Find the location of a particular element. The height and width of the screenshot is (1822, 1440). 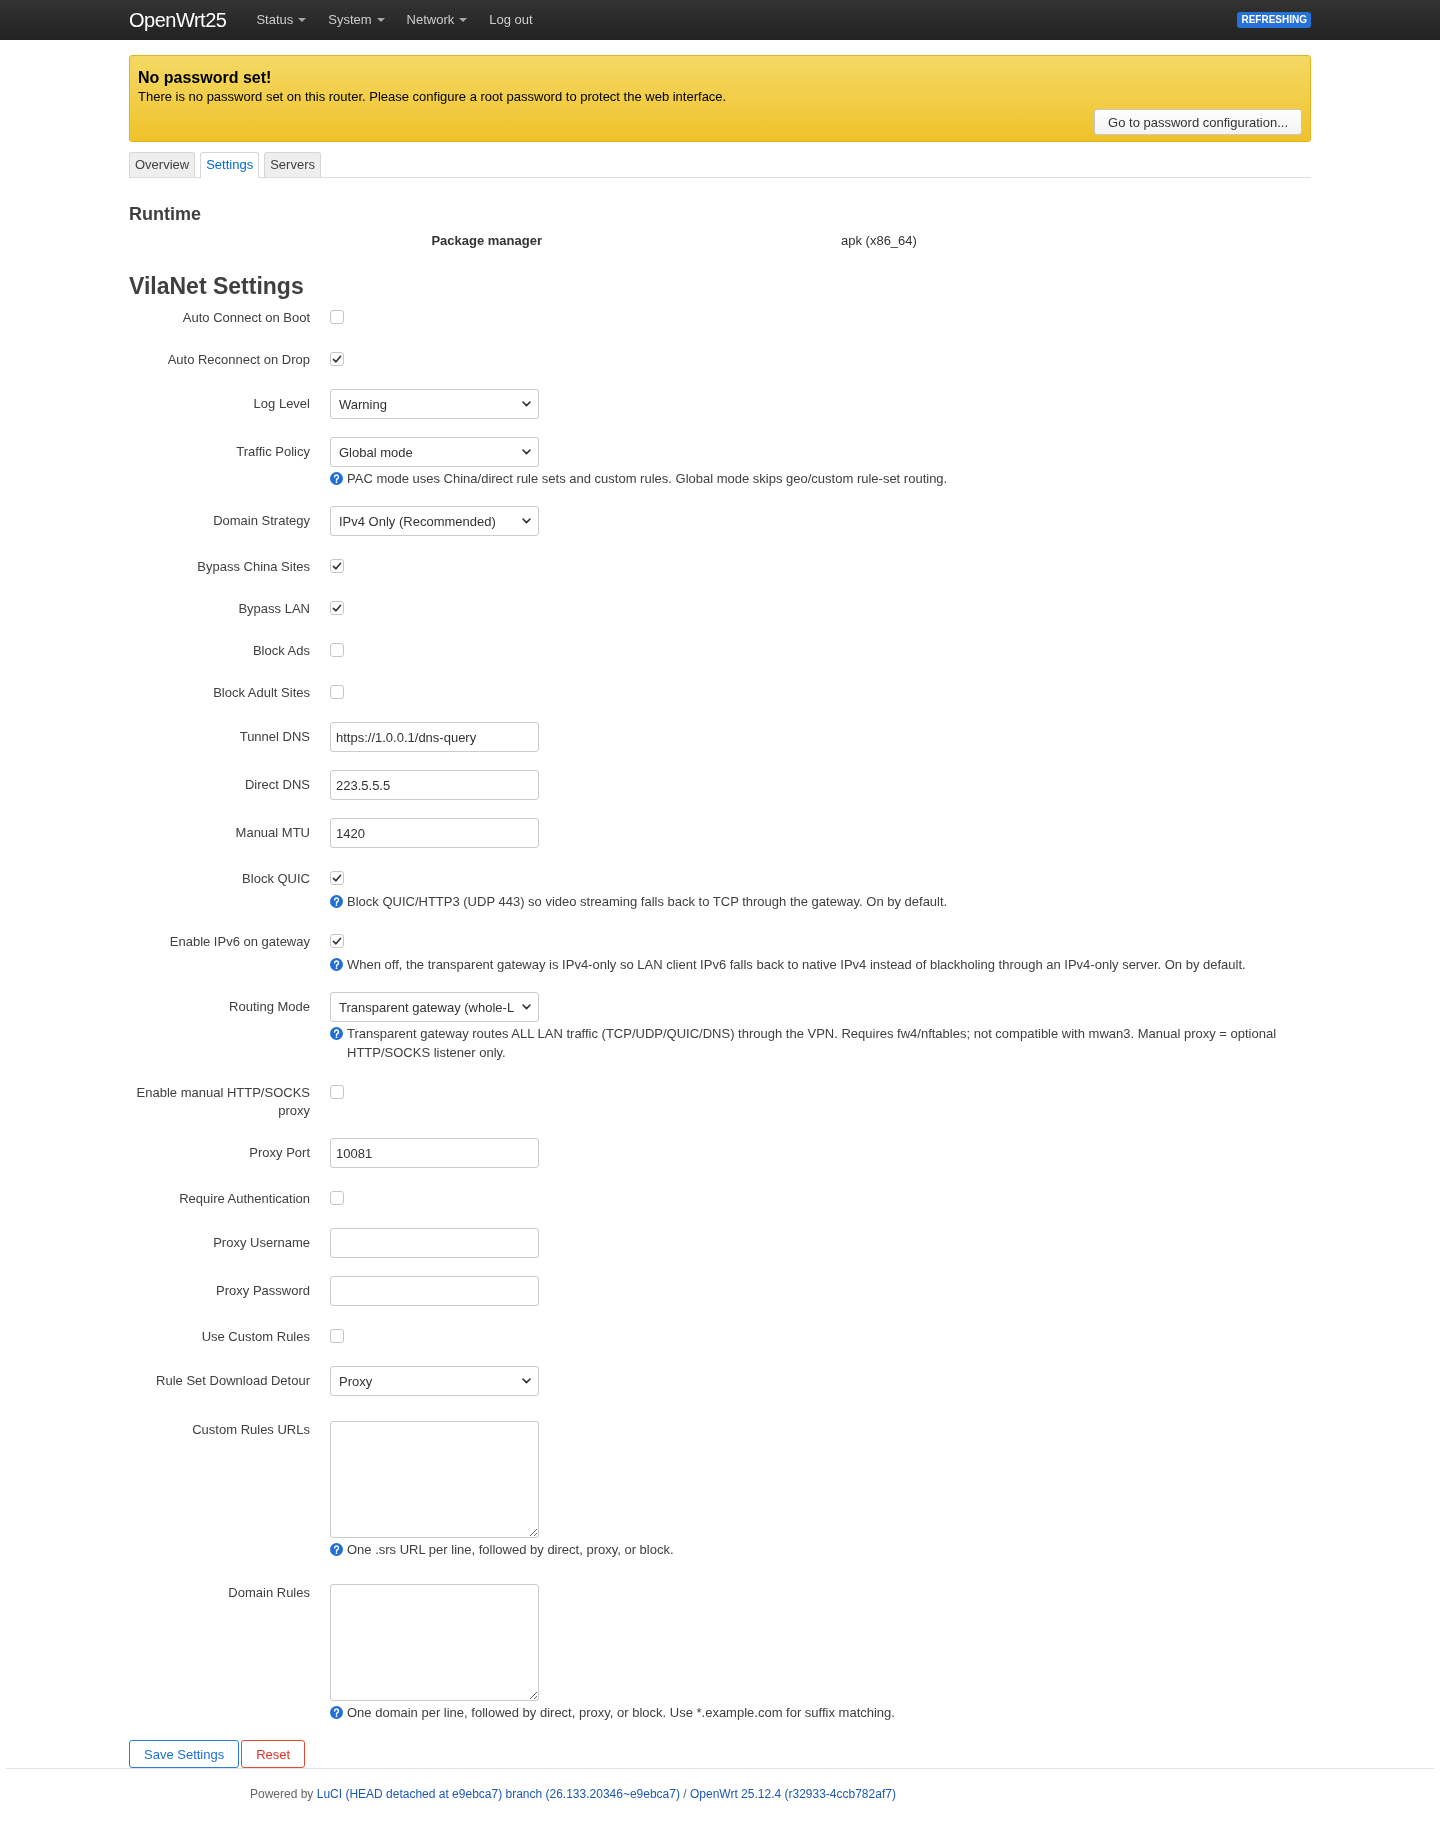

info-label: Package manager is located at coordinates (486, 241).